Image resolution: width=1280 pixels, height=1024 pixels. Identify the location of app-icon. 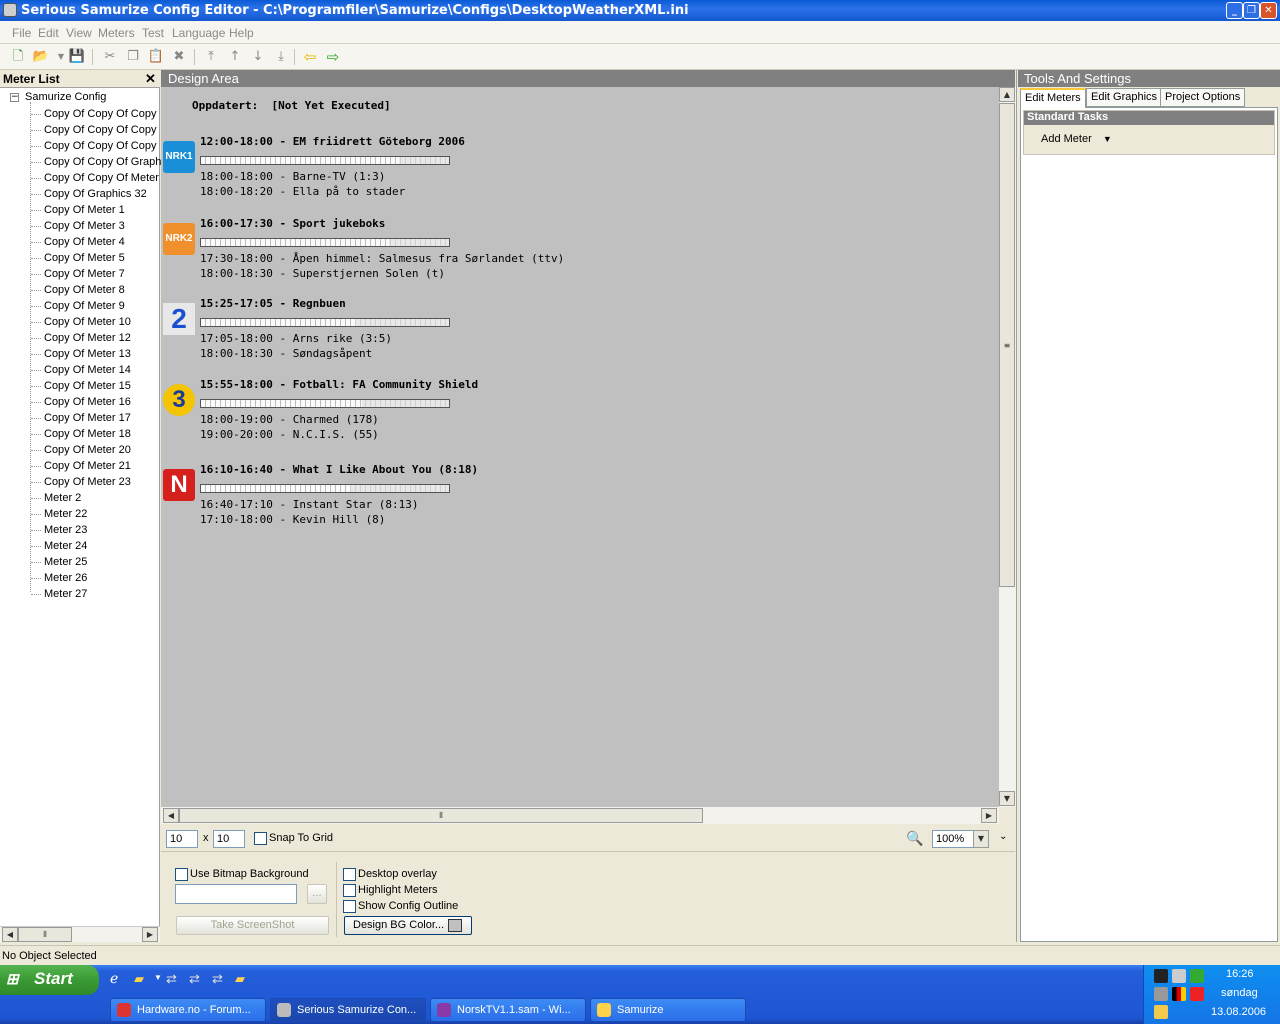
(10, 10).